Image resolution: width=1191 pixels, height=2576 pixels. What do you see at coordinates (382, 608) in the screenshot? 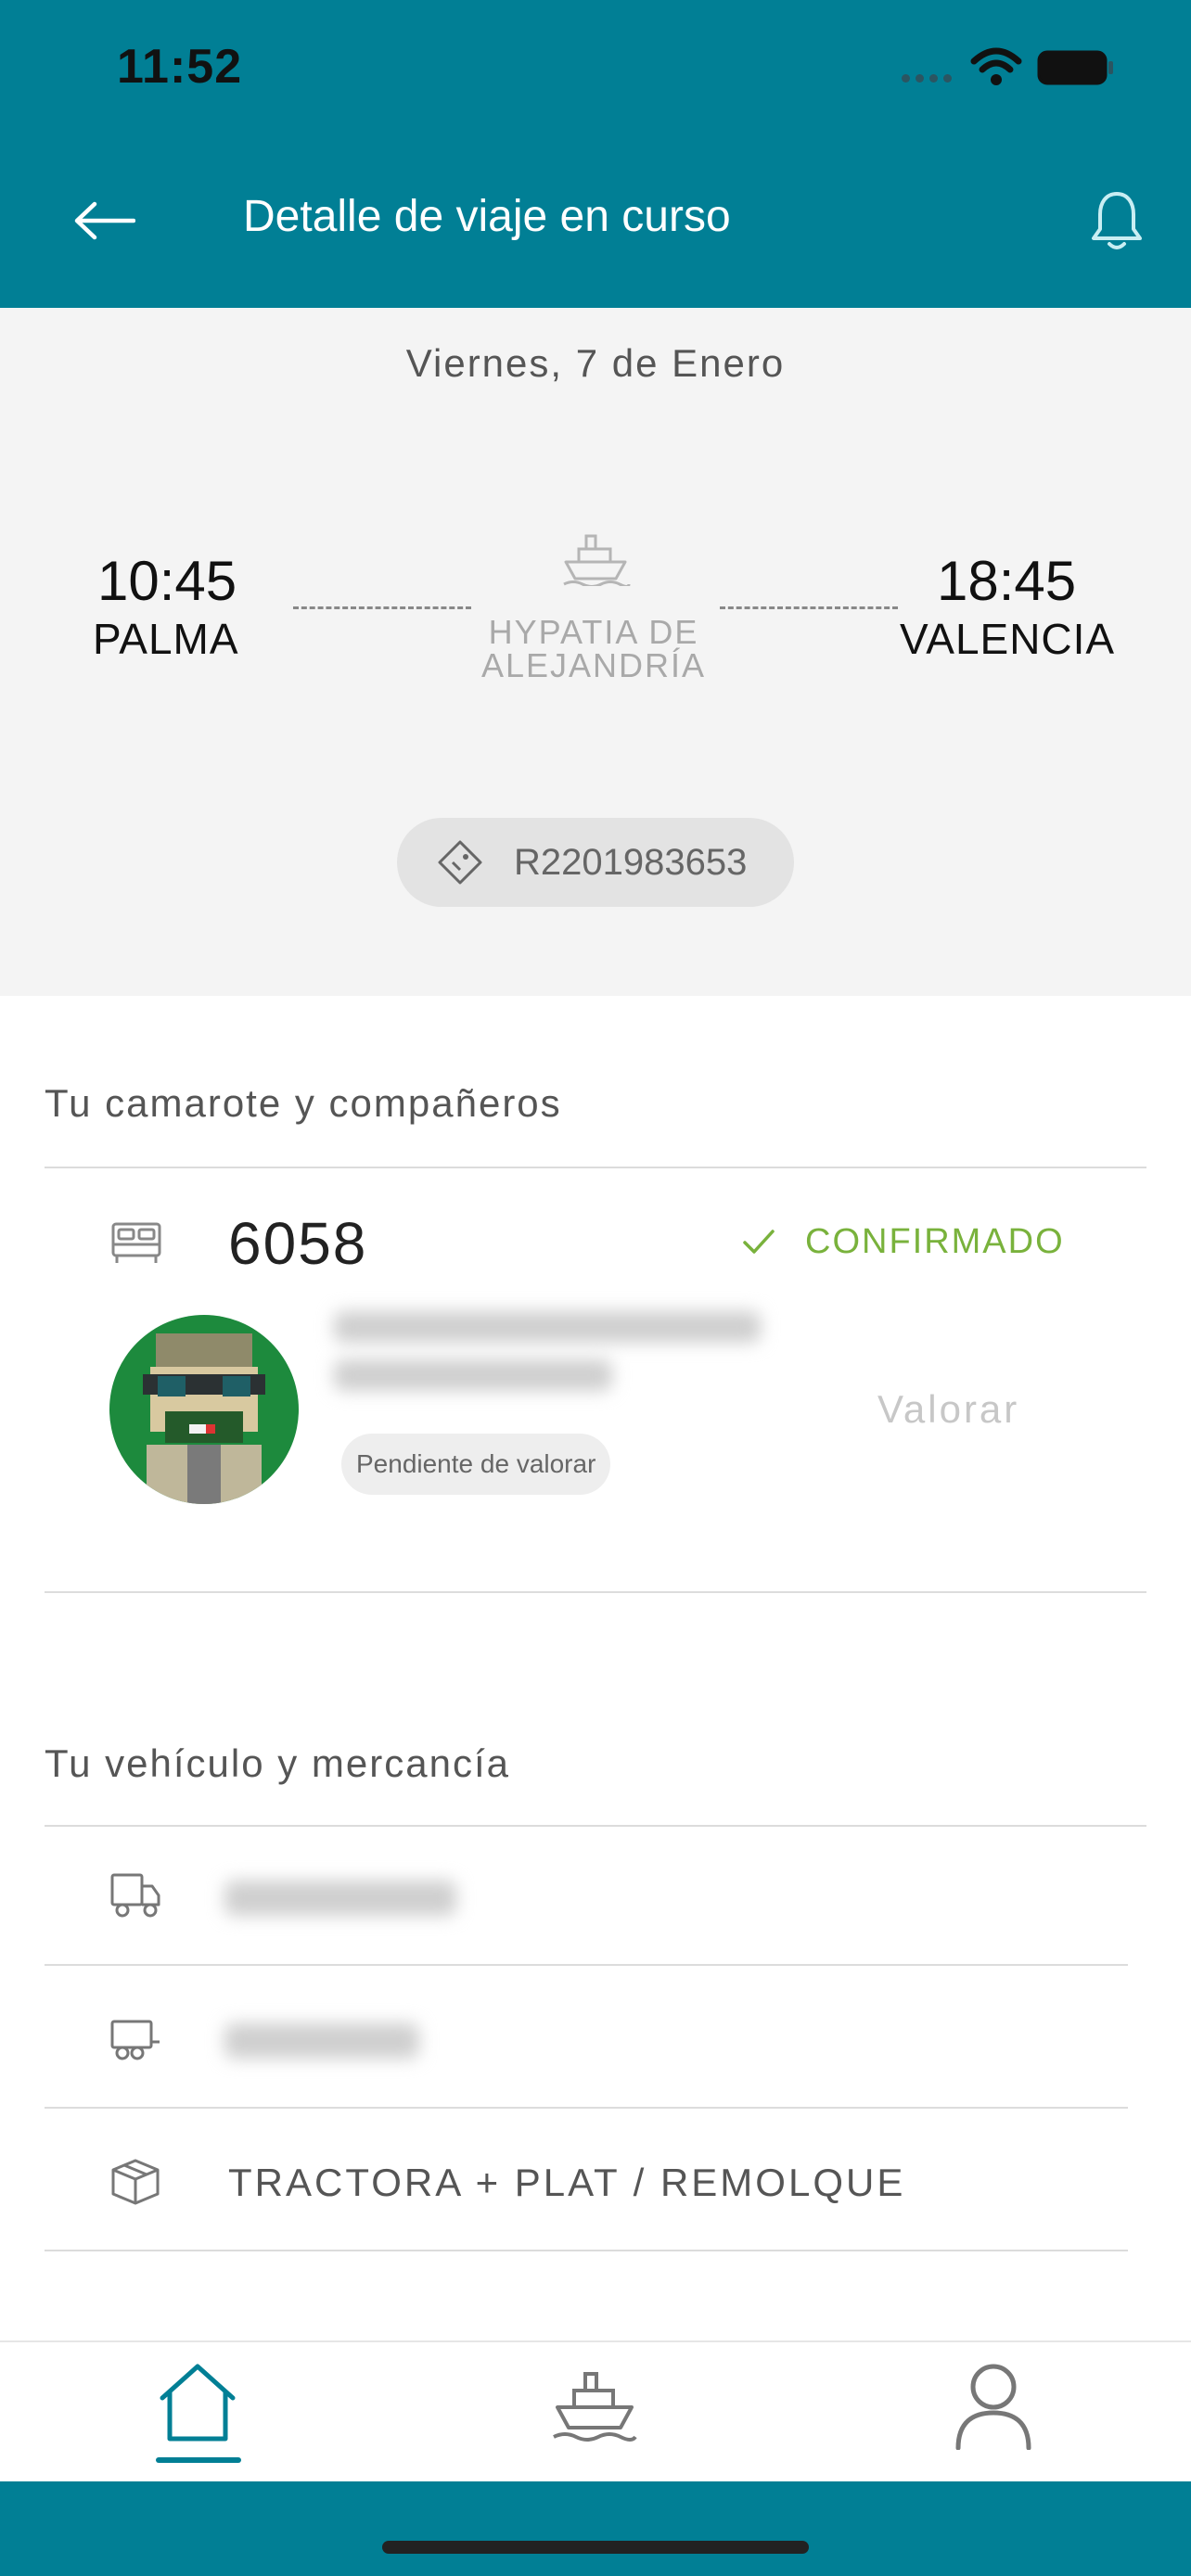
I see `route-line-left` at bounding box center [382, 608].